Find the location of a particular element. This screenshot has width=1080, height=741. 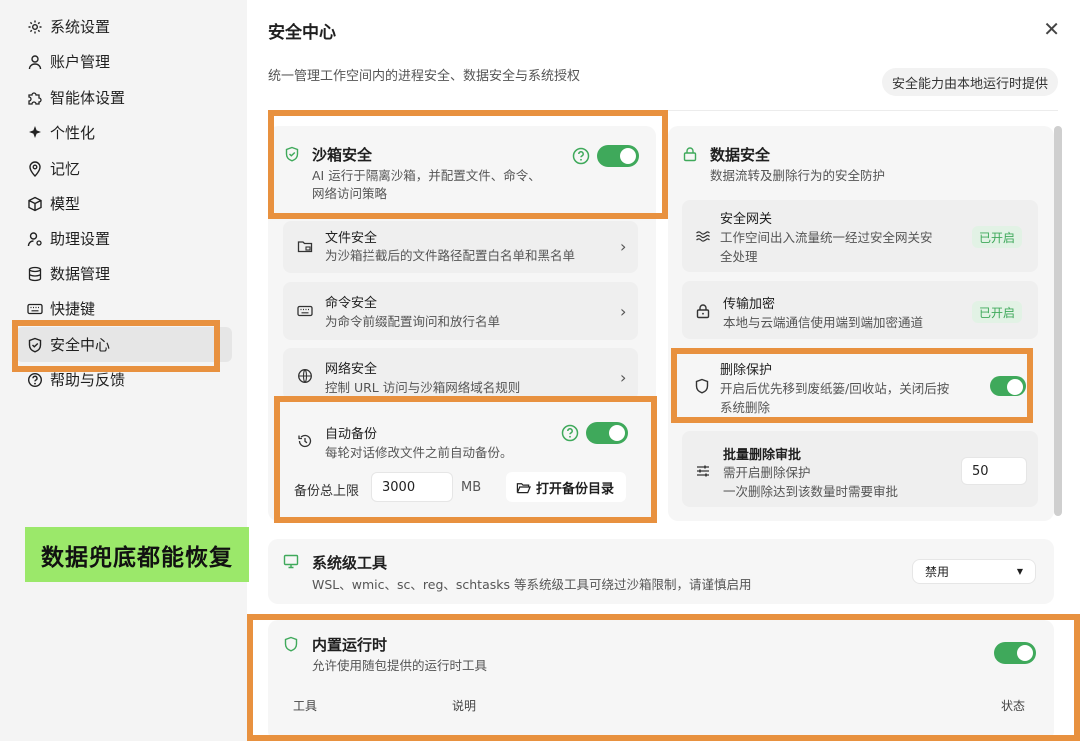

sliders-icon is located at coordinates (703, 473).